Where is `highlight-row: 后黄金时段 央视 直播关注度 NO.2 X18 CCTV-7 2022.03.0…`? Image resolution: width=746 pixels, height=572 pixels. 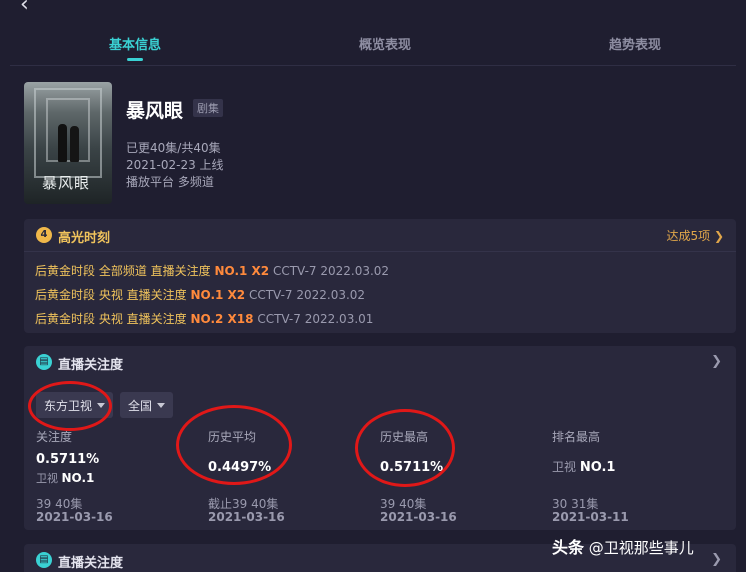 highlight-row: 后黄金时段 央视 直播关注度 NO.2 X18 CCTV-7 2022.03.0… is located at coordinates (204, 319).